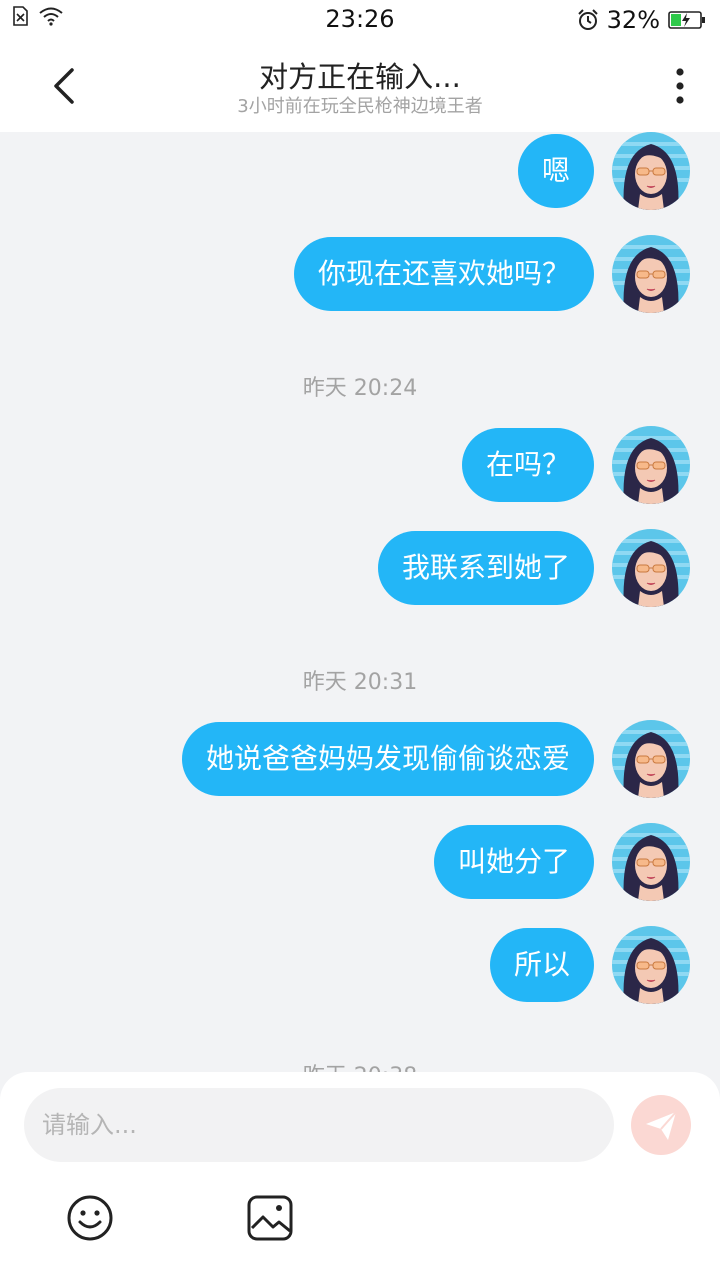 The width and height of the screenshot is (720, 1280). Describe the element at coordinates (633, 20) in the screenshot. I see `battery-percent: 32%` at that location.